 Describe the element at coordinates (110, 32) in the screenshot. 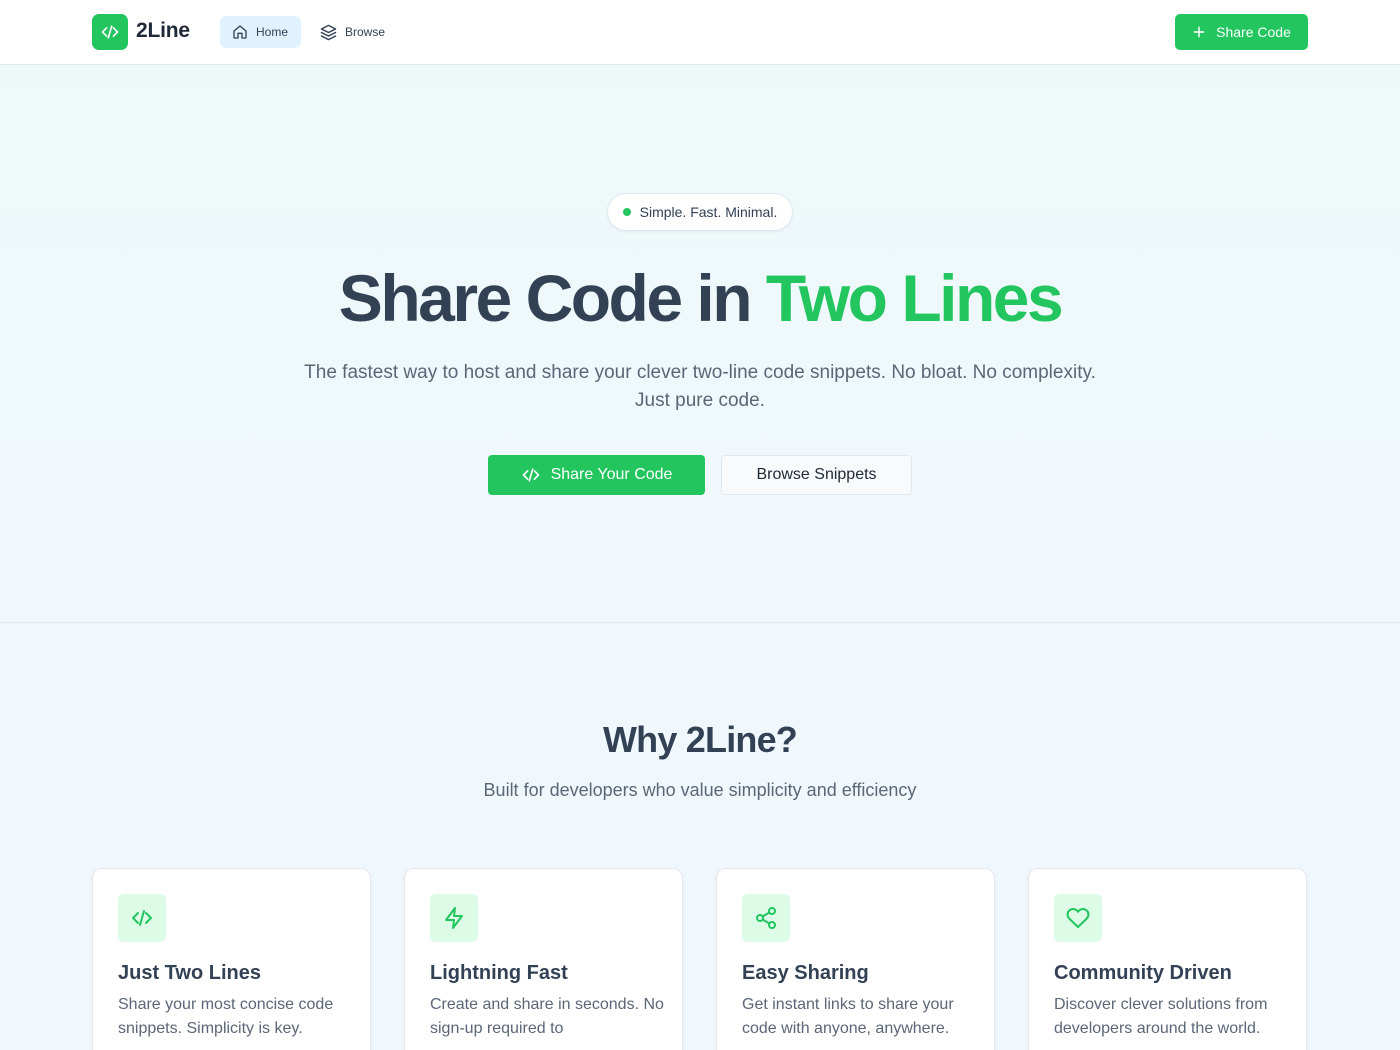

I see `logo-icon` at that location.